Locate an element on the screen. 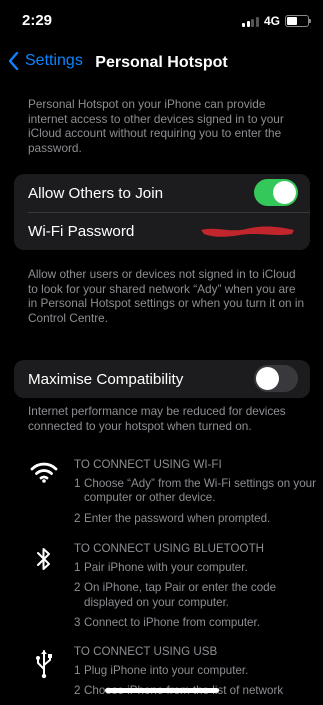 This screenshot has width=323, height=705. usb-heading: TO CONNECT USING USB is located at coordinates (146, 651).